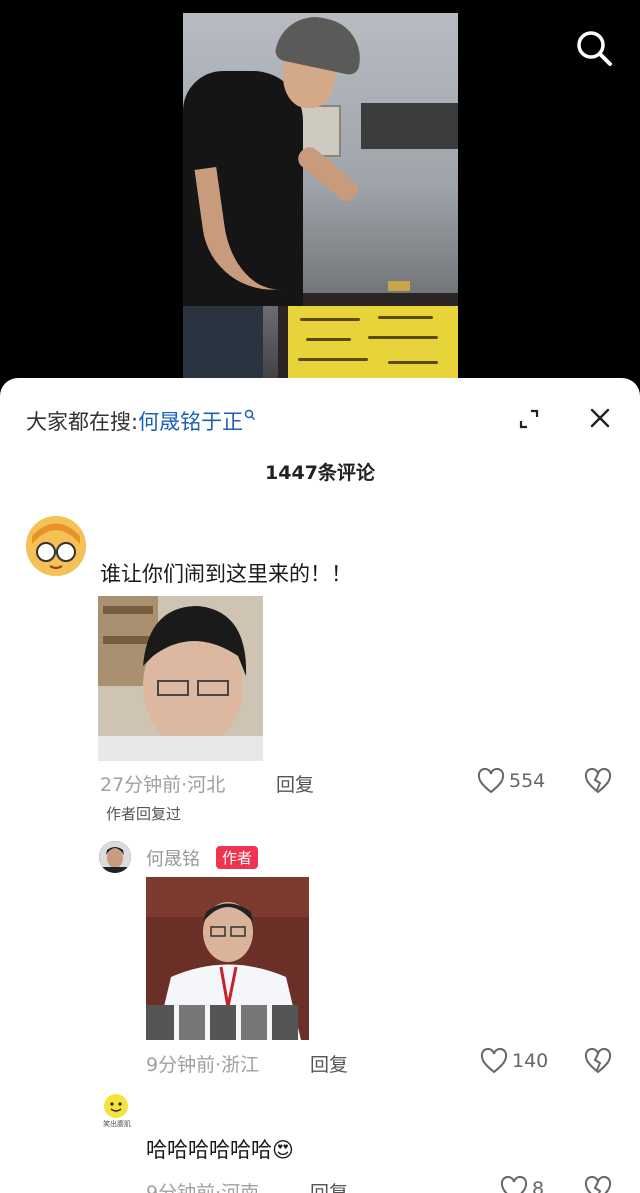  I want to click on like-count: 140, so click(530, 1061).